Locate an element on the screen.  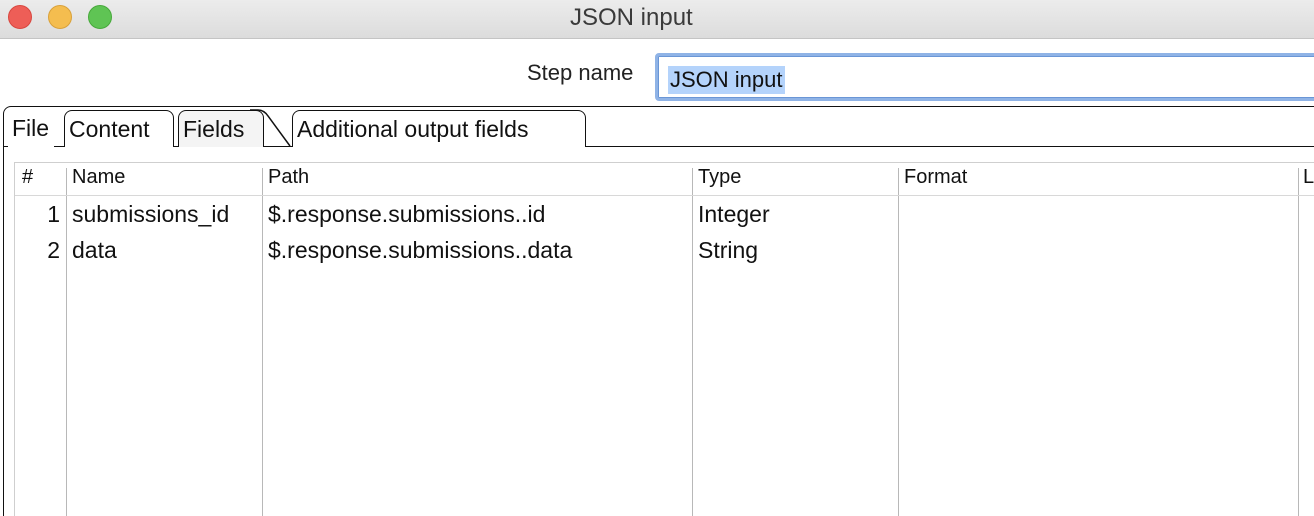
tab-additional-output-fields: Additional output fields is located at coordinates (439, 128).